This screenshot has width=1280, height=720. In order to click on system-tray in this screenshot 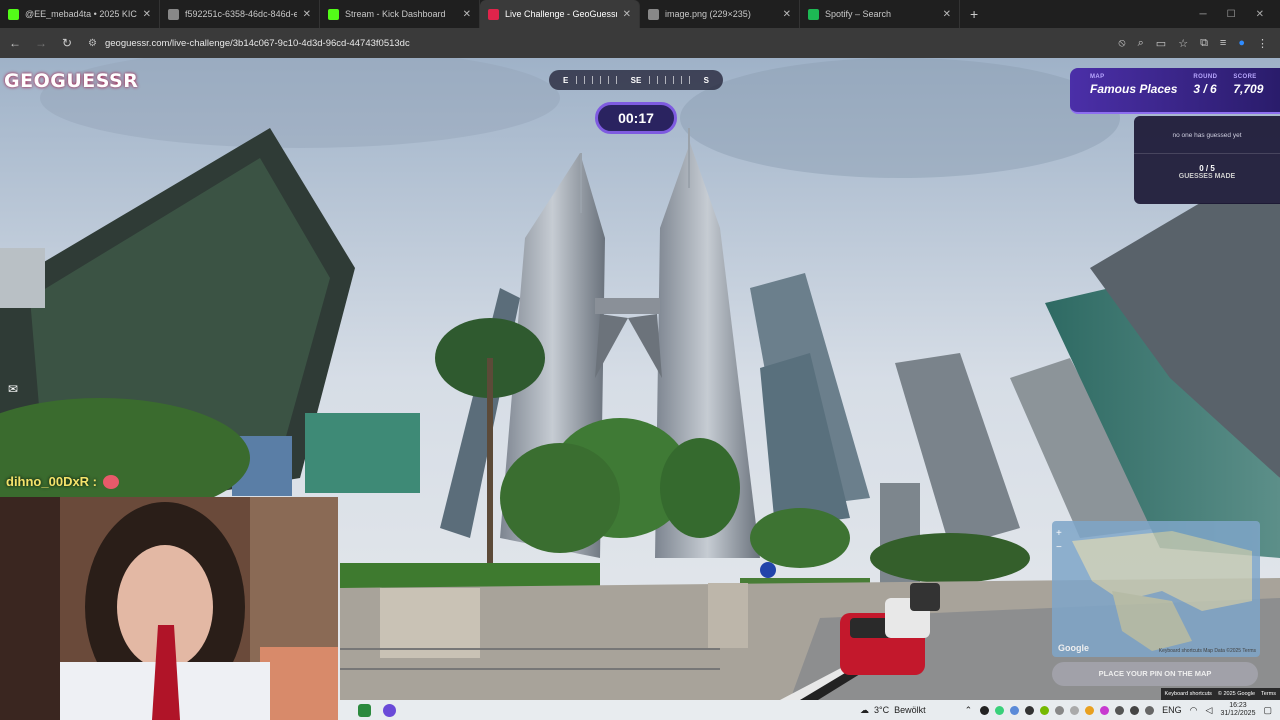, I will do `click(1067, 710)`.